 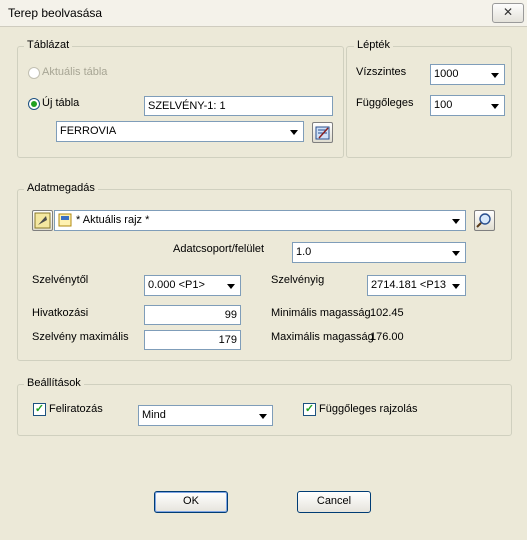 I want to click on max-magassag-value: 176.00, so click(x=387, y=337).